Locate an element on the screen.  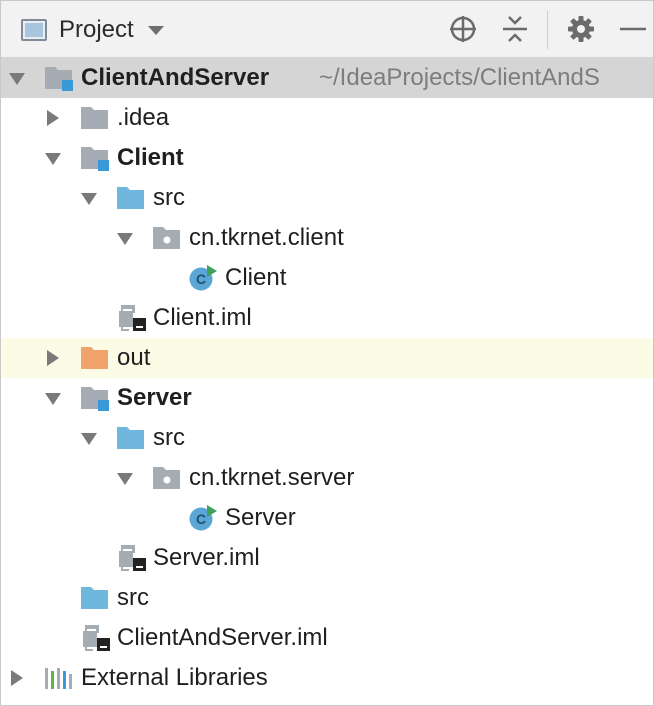
tree-label-server-package: cn.tkrnet.server is located at coordinates (272, 477).